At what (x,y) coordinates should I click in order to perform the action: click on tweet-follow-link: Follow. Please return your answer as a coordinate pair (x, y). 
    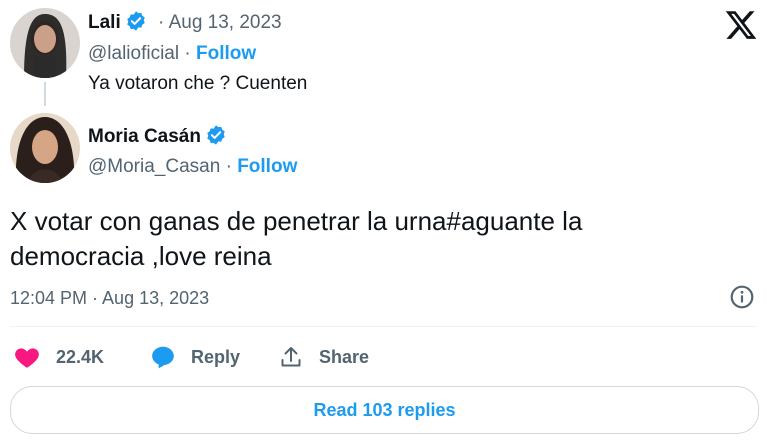
    Looking at the image, I should click on (267, 166).